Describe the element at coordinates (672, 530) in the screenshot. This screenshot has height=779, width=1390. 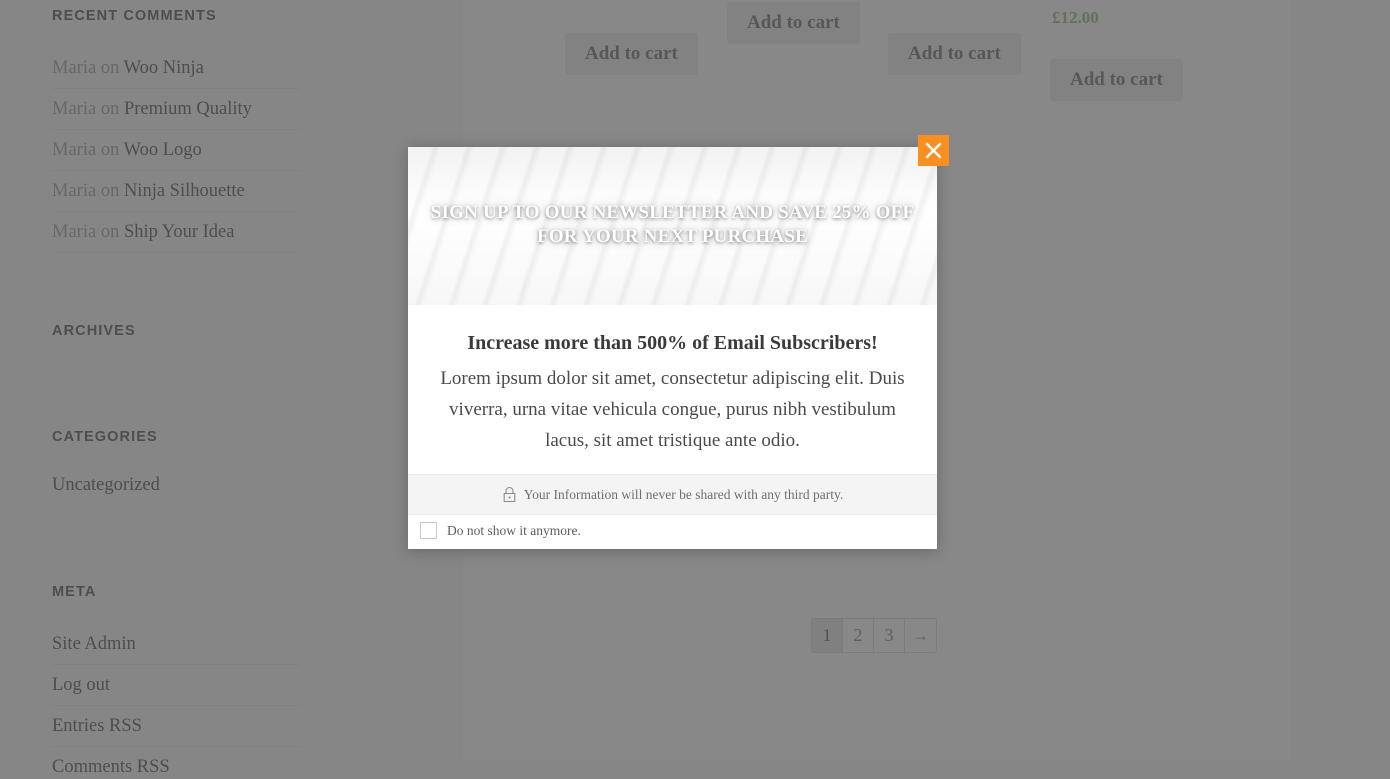
I see `modal-footer: Do not show it anymore.` at that location.